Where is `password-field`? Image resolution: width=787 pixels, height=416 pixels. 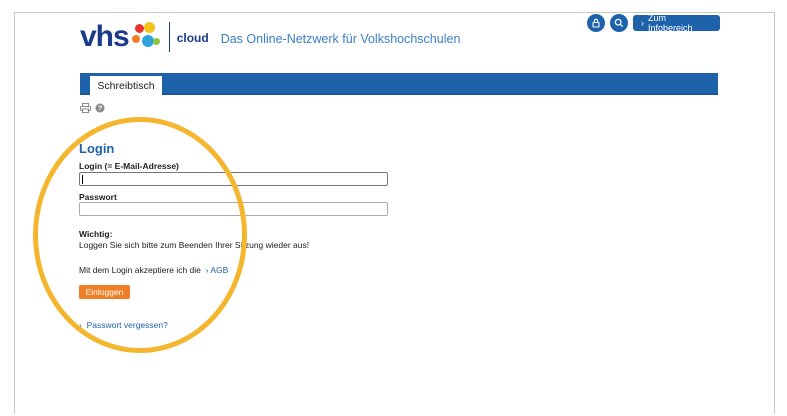 password-field is located at coordinates (233, 209).